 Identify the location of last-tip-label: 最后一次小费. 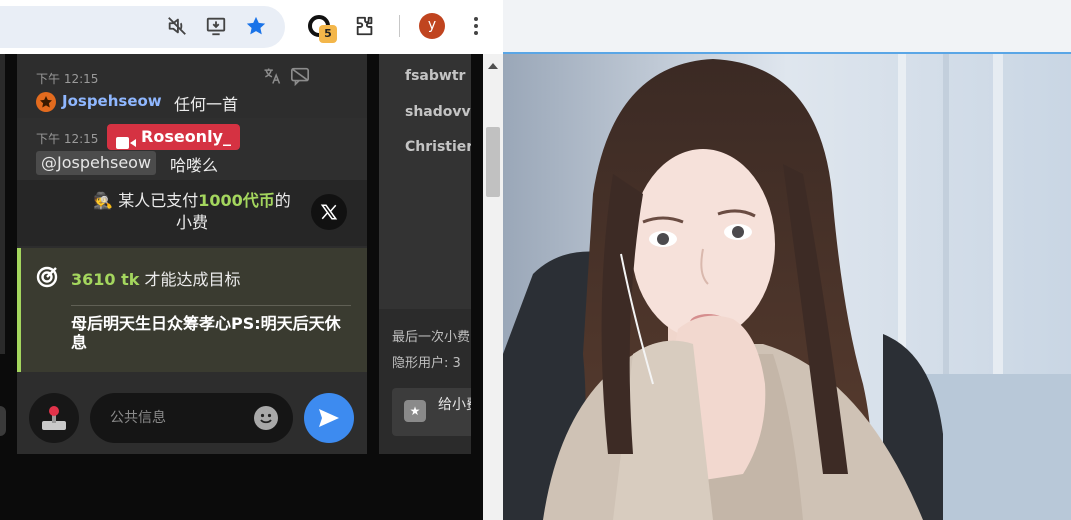
(431, 337).